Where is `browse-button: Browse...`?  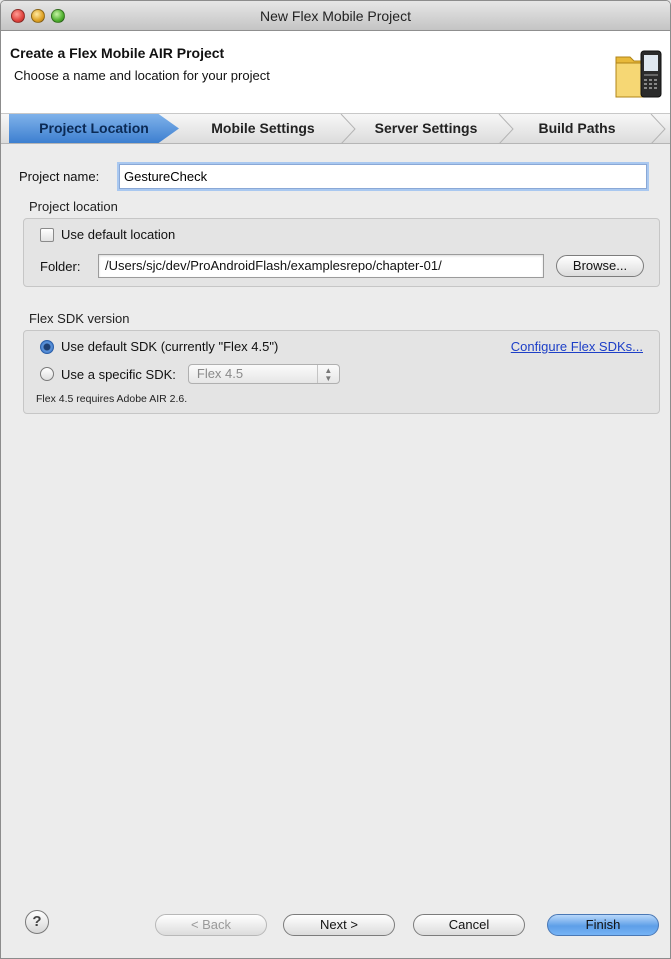
browse-button: Browse... is located at coordinates (600, 266).